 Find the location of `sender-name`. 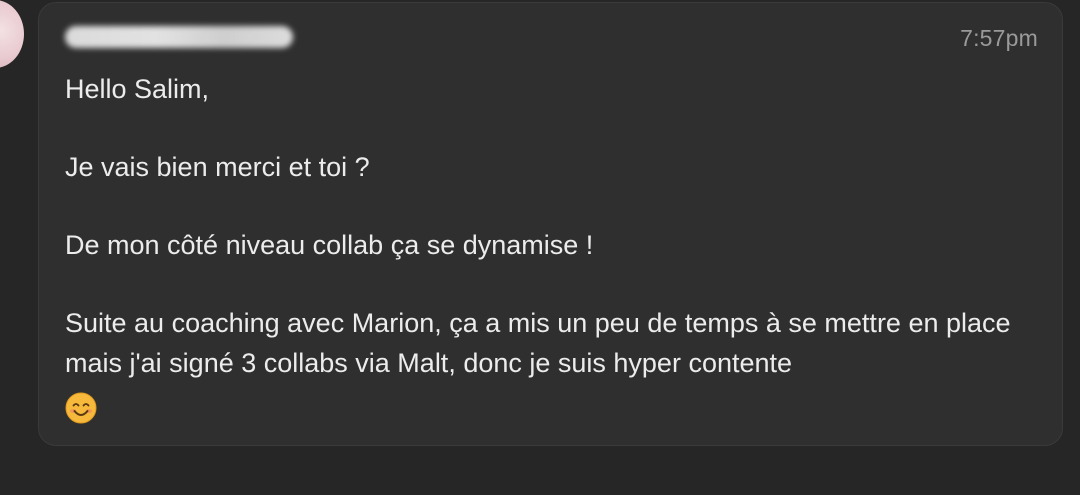

sender-name is located at coordinates (179, 37).